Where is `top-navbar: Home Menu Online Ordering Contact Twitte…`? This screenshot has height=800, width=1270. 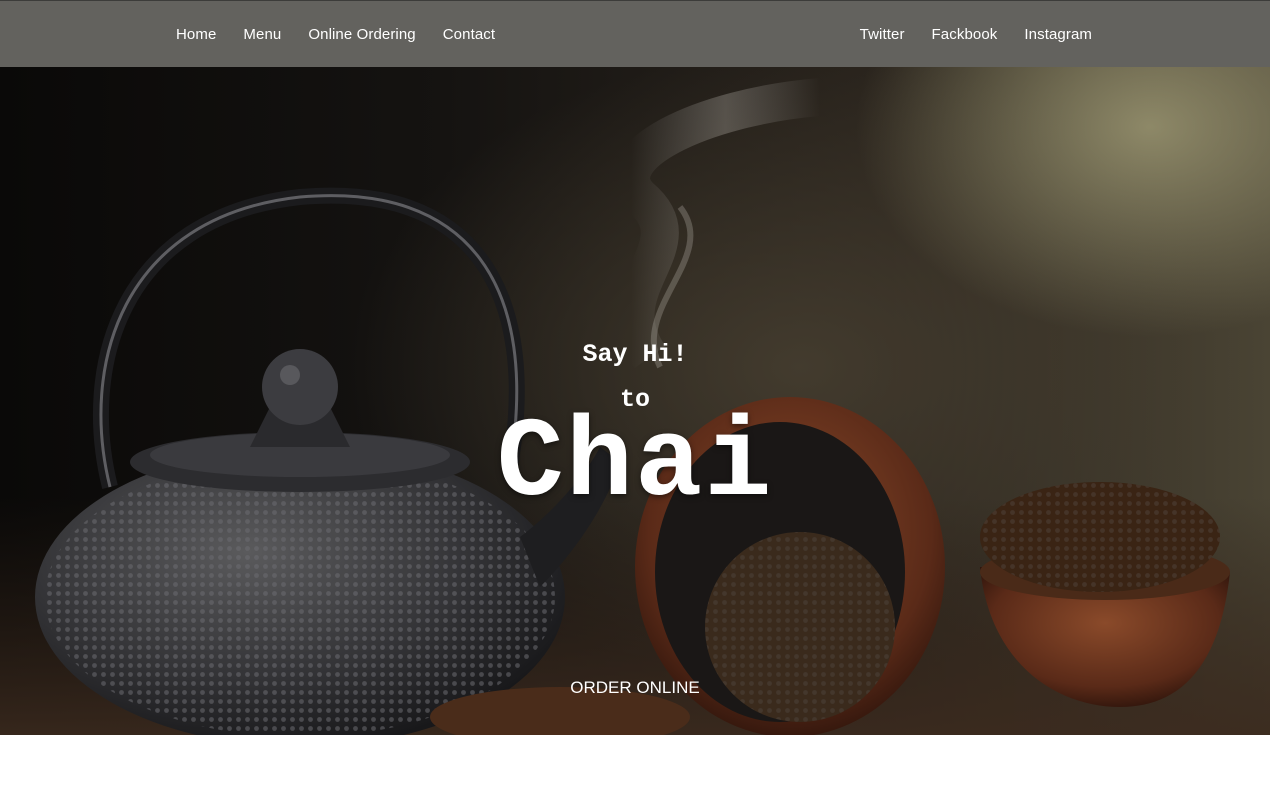
top-navbar: Home Menu Online Ordering Contact Twitte… is located at coordinates (635, 33).